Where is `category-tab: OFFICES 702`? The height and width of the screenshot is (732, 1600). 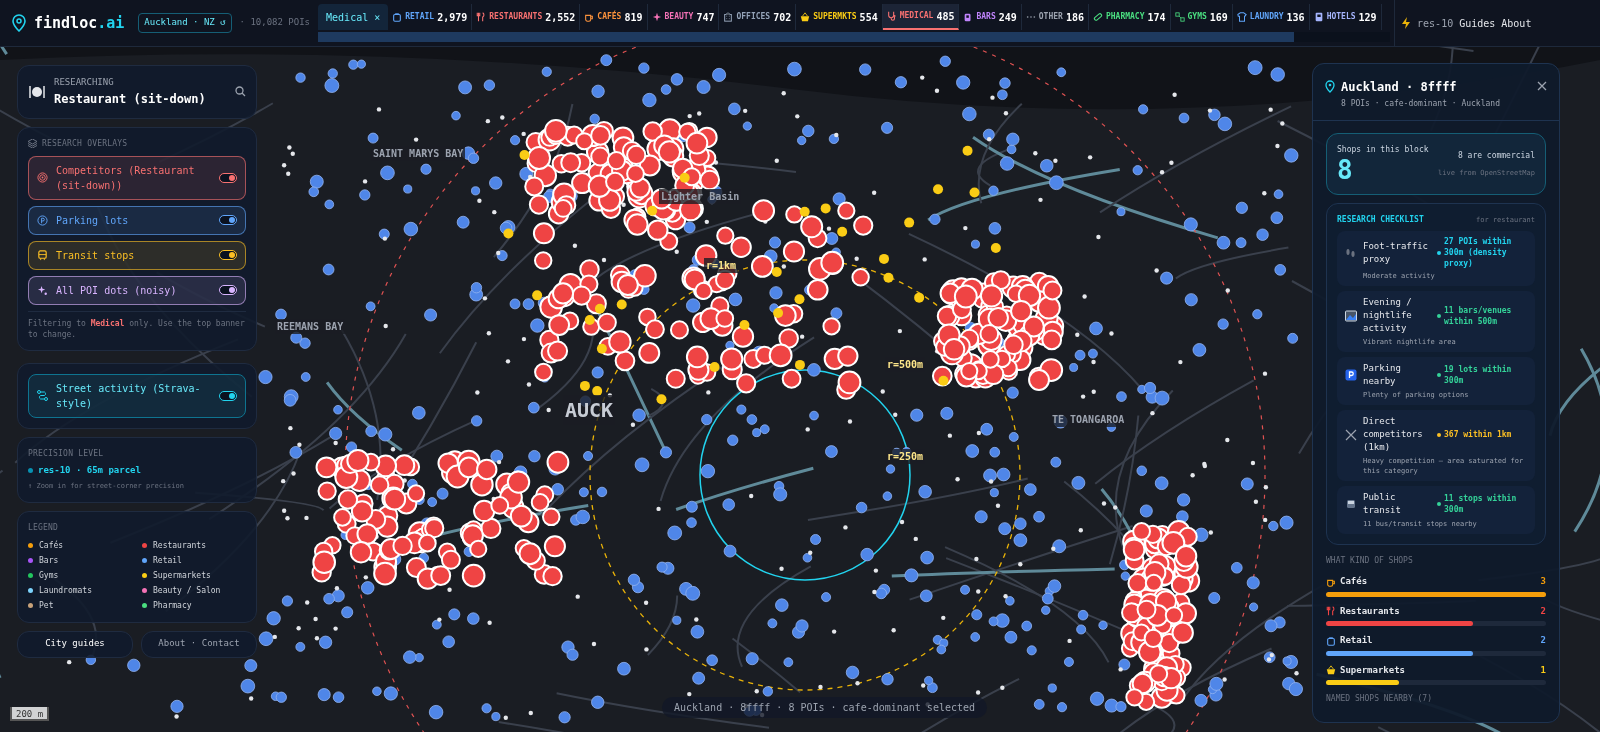
category-tab: OFFICES 702 is located at coordinates (758, 17).